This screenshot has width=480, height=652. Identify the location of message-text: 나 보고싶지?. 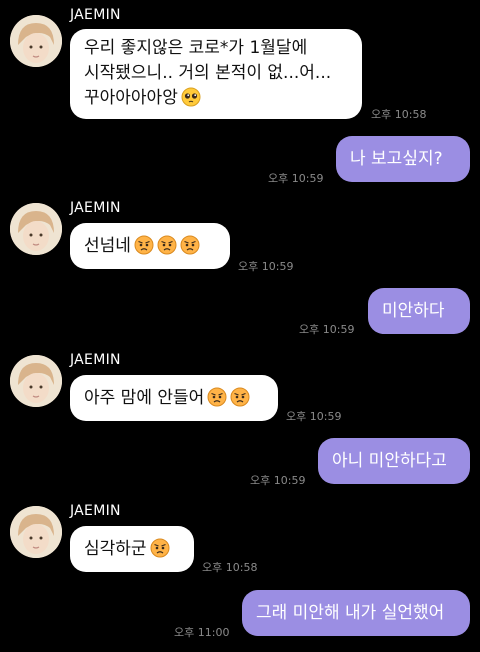
(396, 159).